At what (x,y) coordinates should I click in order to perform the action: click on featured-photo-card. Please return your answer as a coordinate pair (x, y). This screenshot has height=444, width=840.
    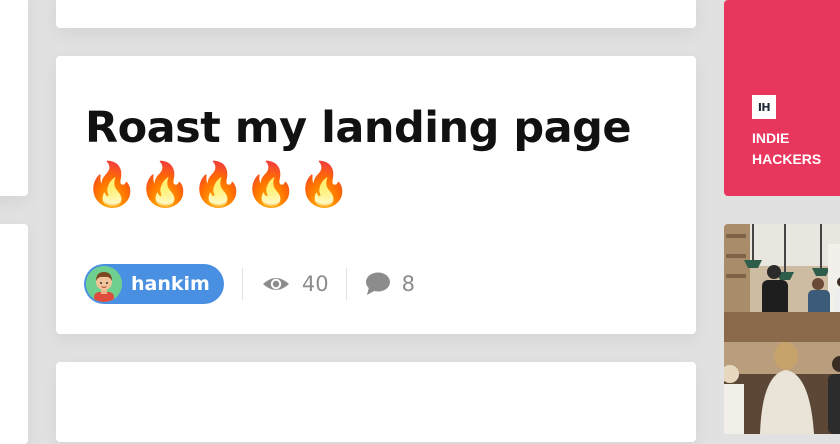
    Looking at the image, I should click on (782, 329).